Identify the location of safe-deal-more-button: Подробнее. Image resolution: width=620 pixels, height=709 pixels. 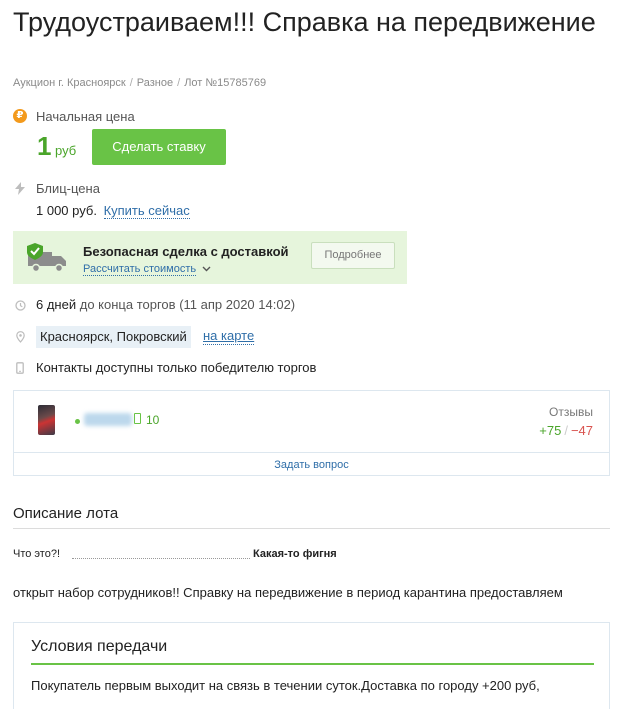
(353, 255).